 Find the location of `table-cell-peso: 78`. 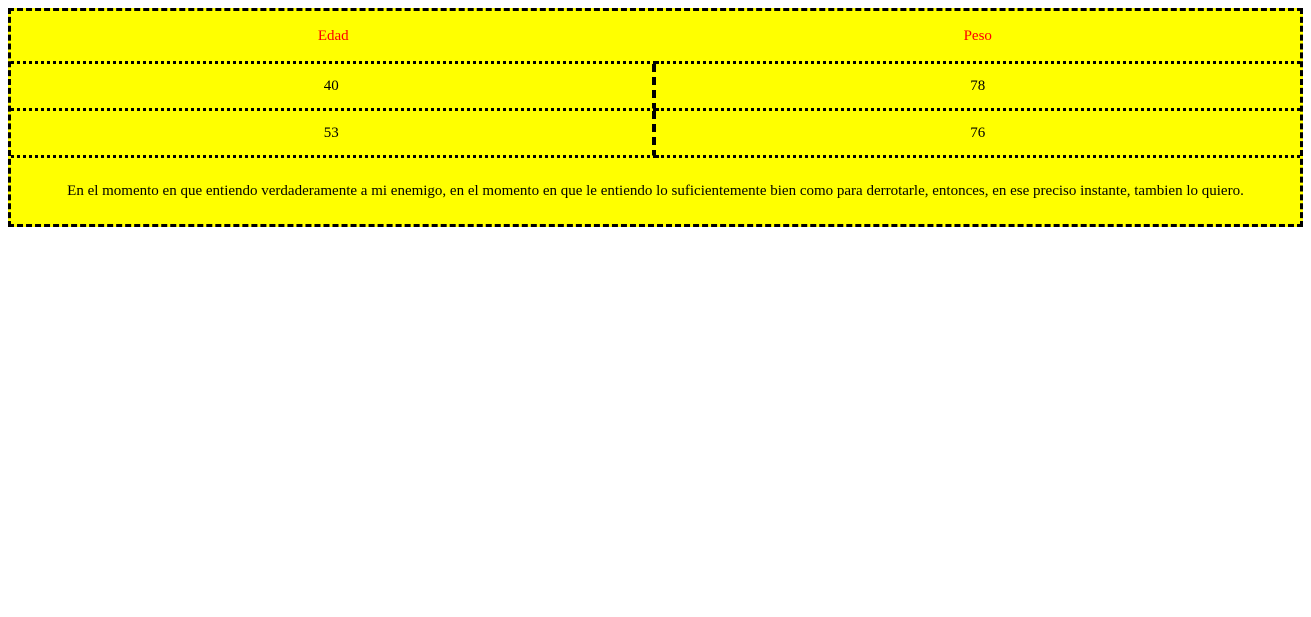

table-cell-peso: 78 is located at coordinates (977, 87).